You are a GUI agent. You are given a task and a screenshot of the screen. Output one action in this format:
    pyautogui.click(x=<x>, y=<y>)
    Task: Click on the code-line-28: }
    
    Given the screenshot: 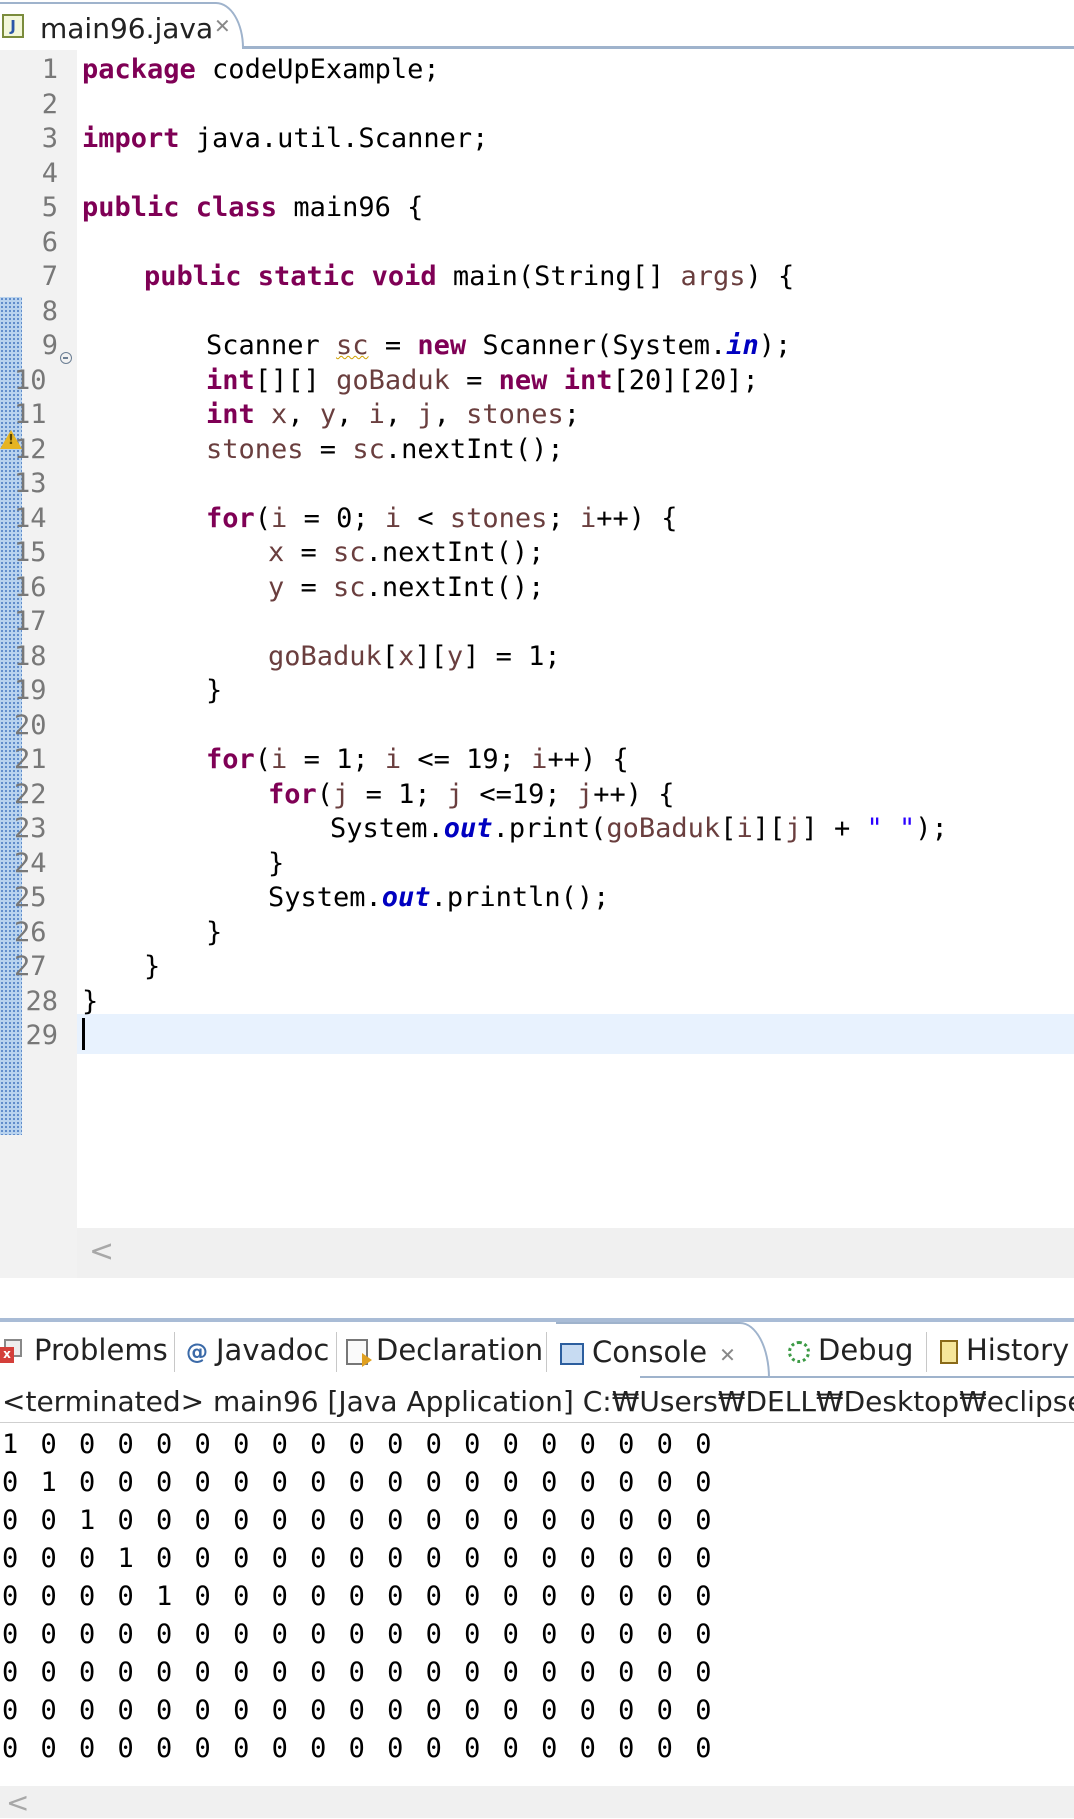 What is the action you would take?
    pyautogui.click(x=90, y=1002)
    